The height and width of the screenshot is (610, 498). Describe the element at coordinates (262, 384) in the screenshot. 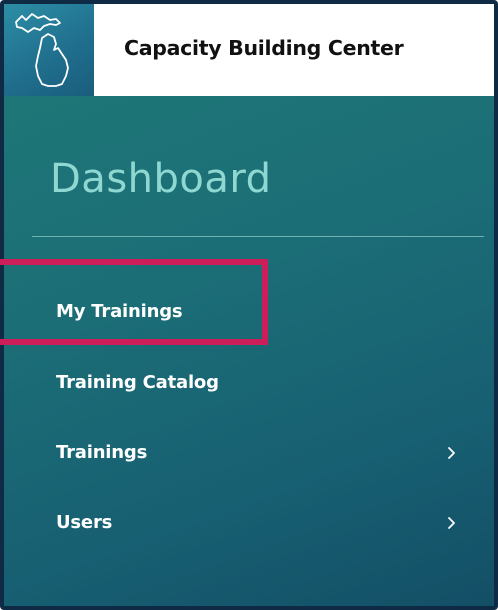

I see `sidebar-item-training-catalog: Training Catalog` at that location.